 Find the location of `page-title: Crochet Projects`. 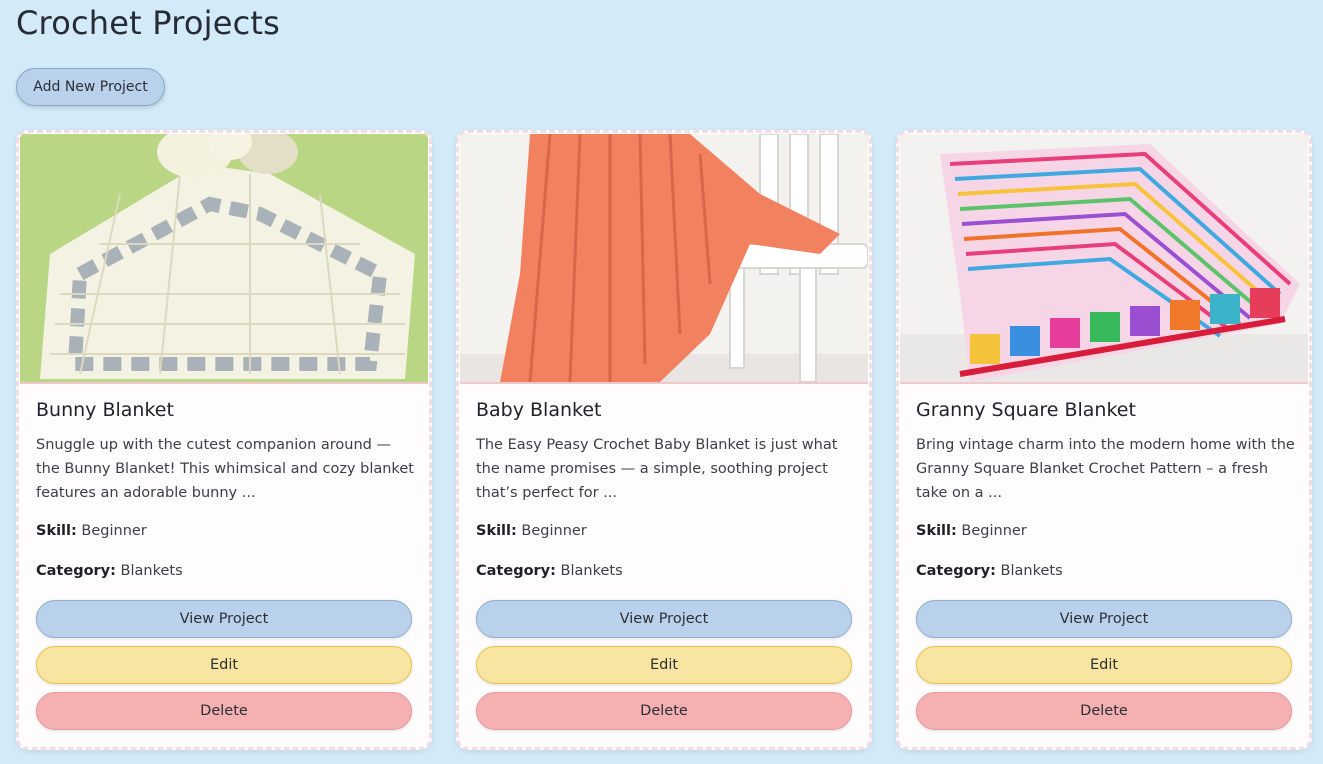

page-title: Crochet Projects is located at coordinates (148, 23).